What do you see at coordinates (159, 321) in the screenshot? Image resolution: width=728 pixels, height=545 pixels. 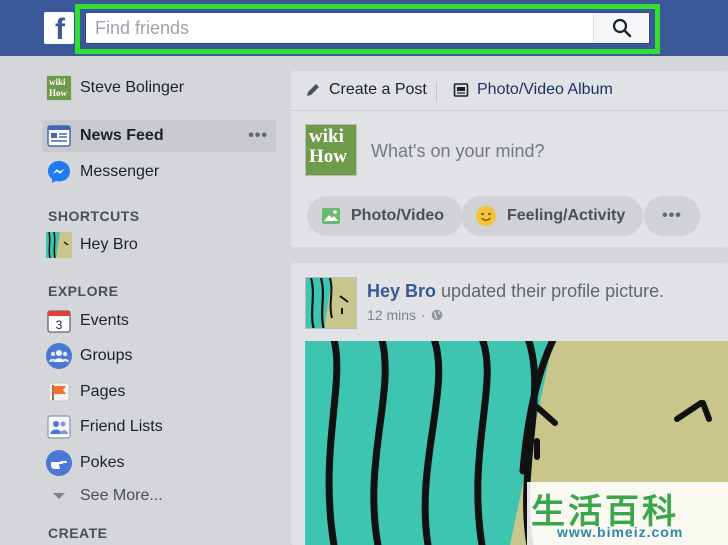 I see `sidebar-item-events: 3 Events` at bounding box center [159, 321].